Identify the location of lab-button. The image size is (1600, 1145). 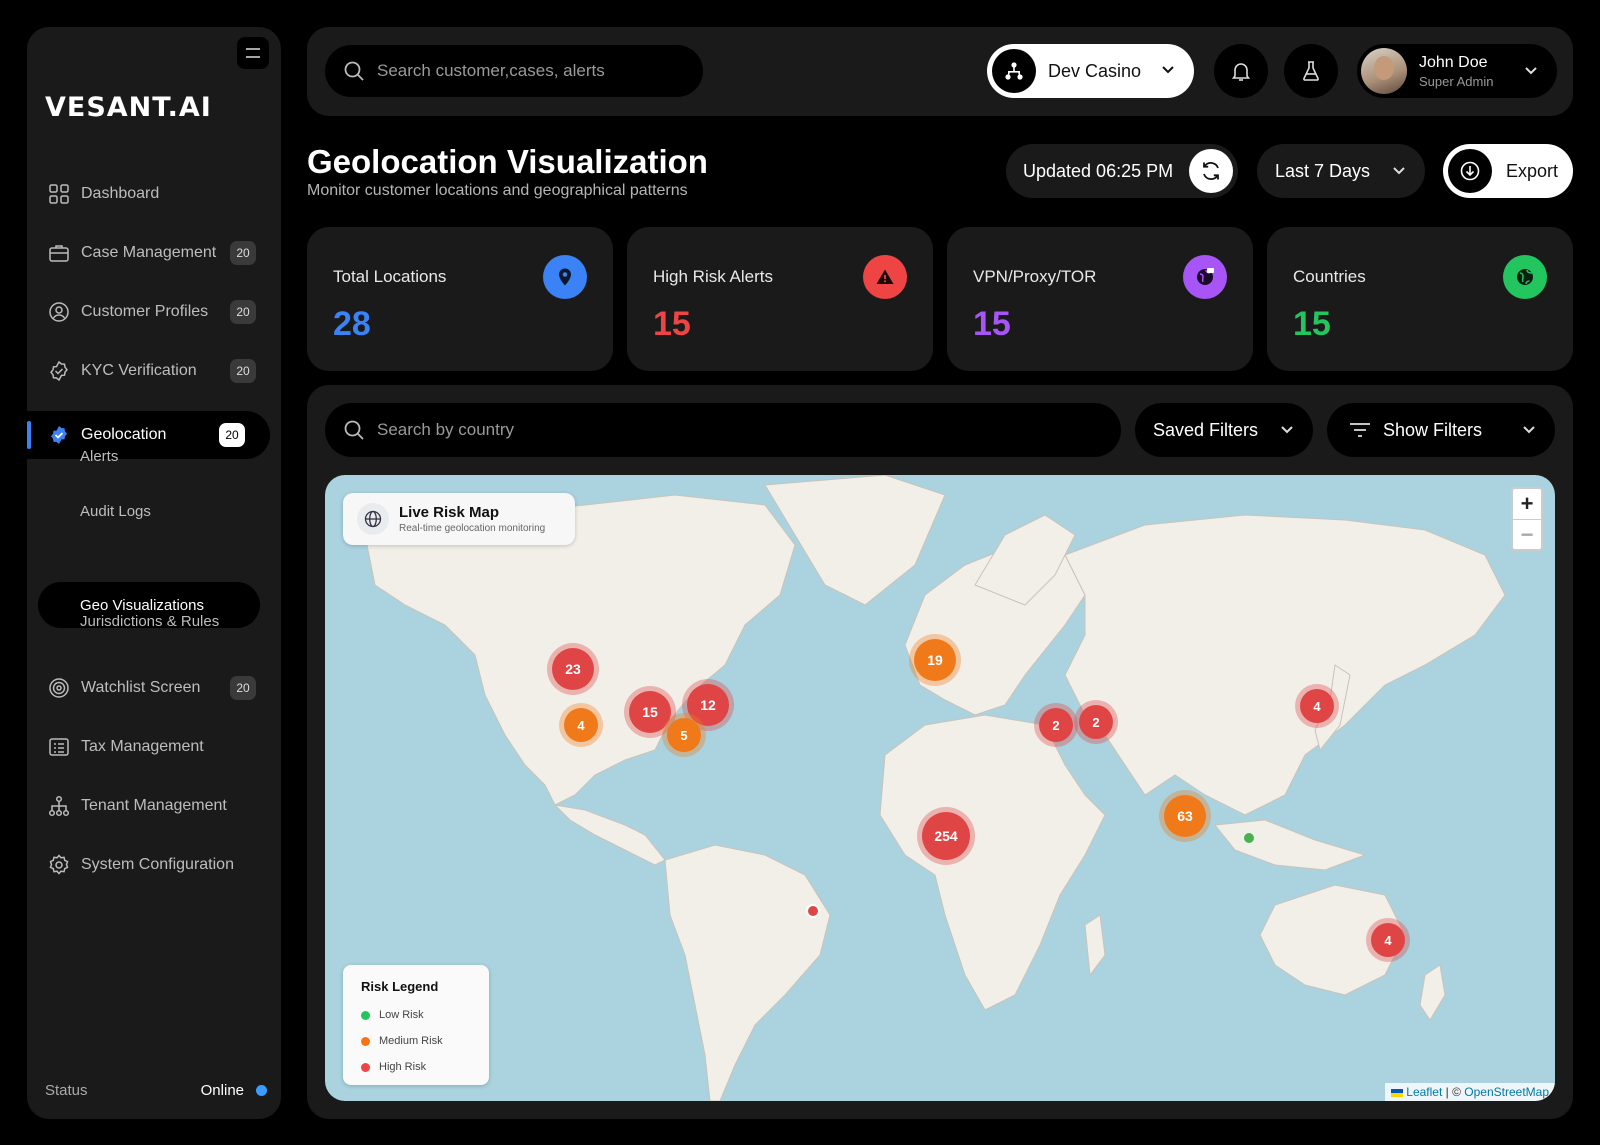
(1311, 71).